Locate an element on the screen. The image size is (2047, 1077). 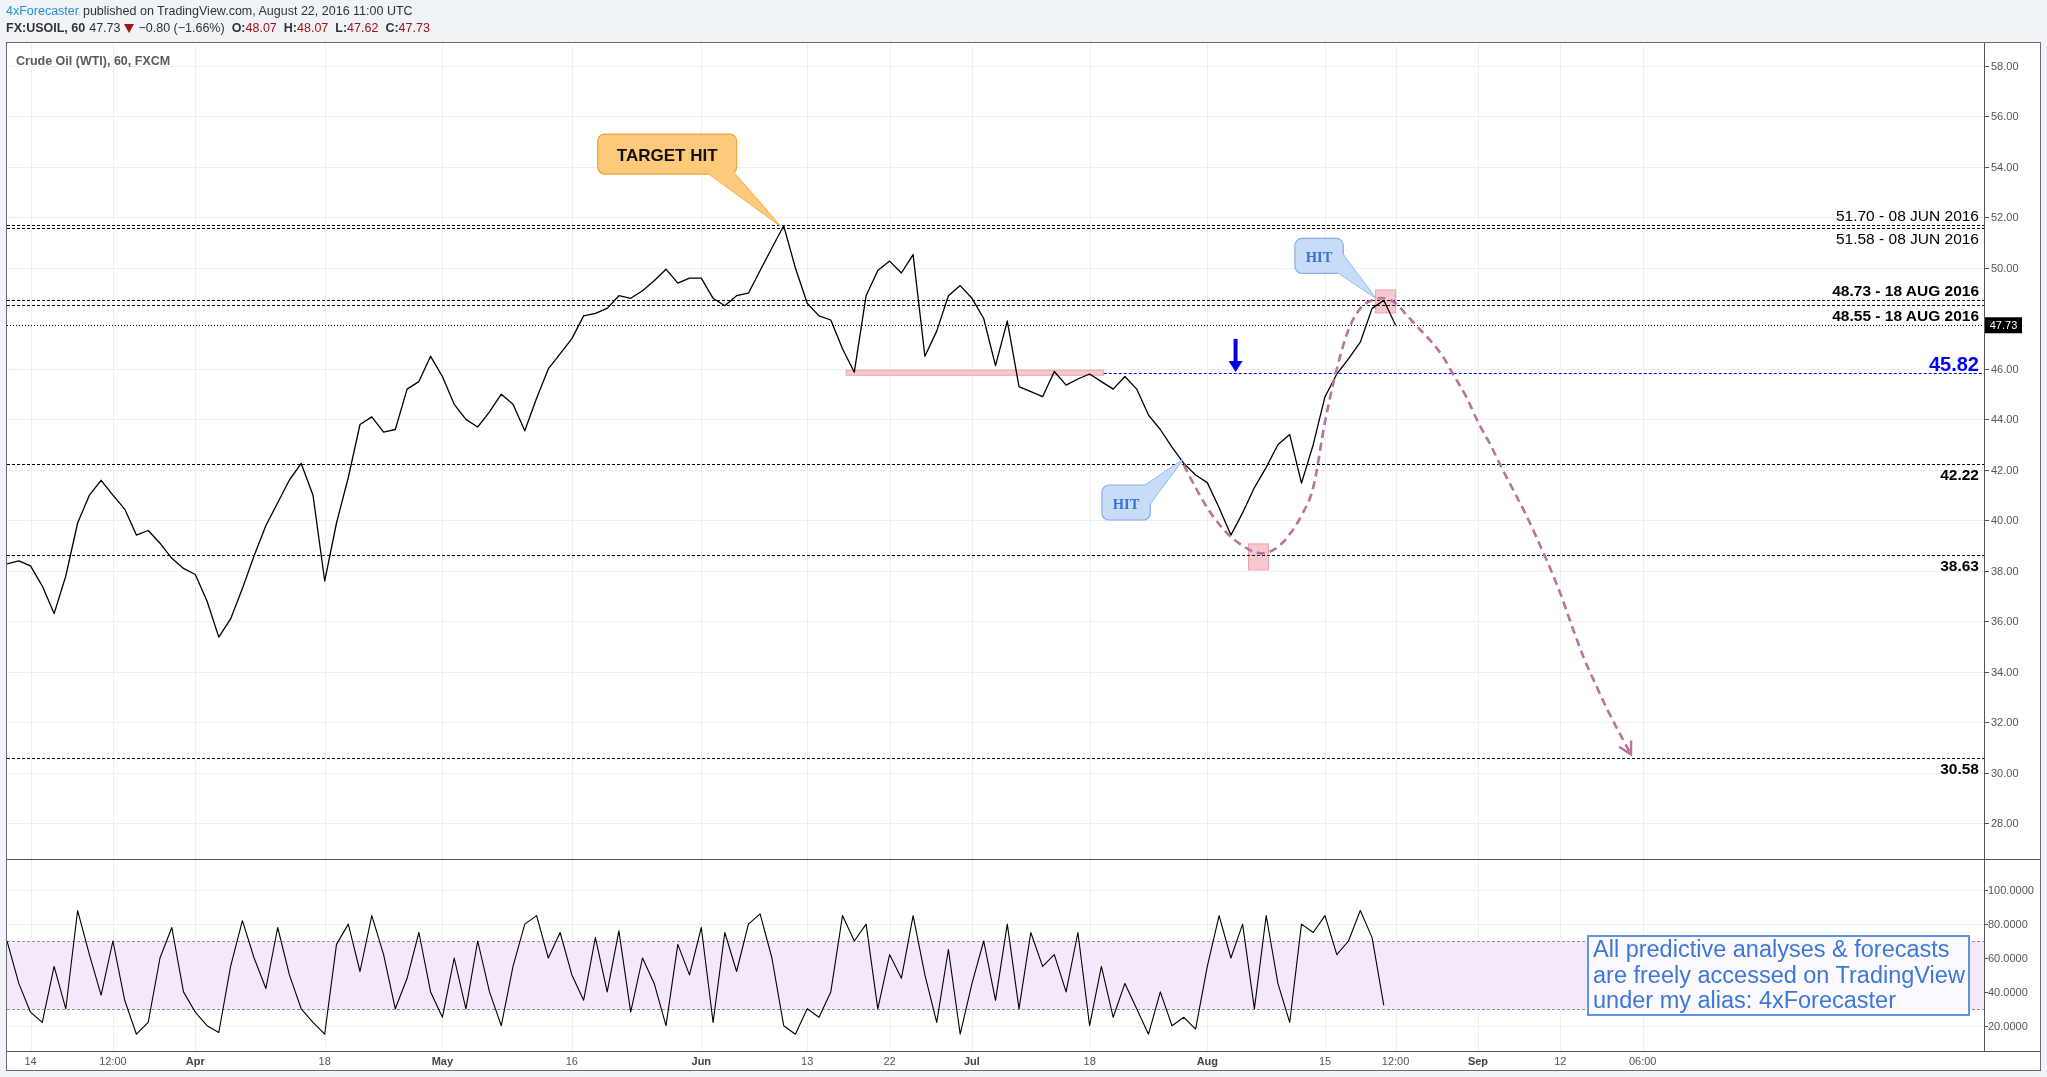
time-label: Apr is located at coordinates (195, 1061).